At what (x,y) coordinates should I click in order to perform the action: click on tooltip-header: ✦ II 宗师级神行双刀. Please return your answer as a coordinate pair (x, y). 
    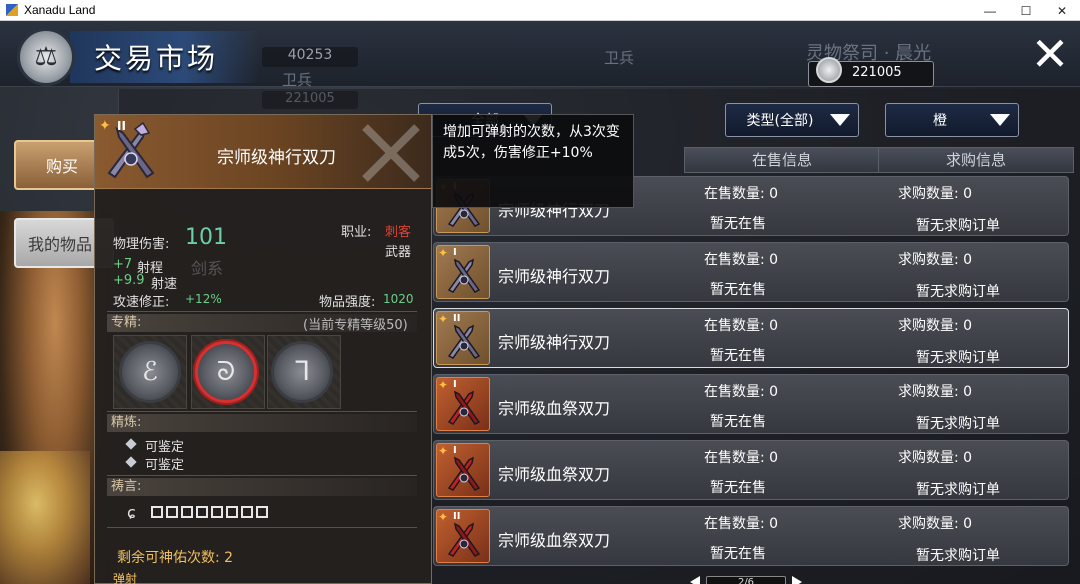
    Looking at the image, I should click on (263, 152).